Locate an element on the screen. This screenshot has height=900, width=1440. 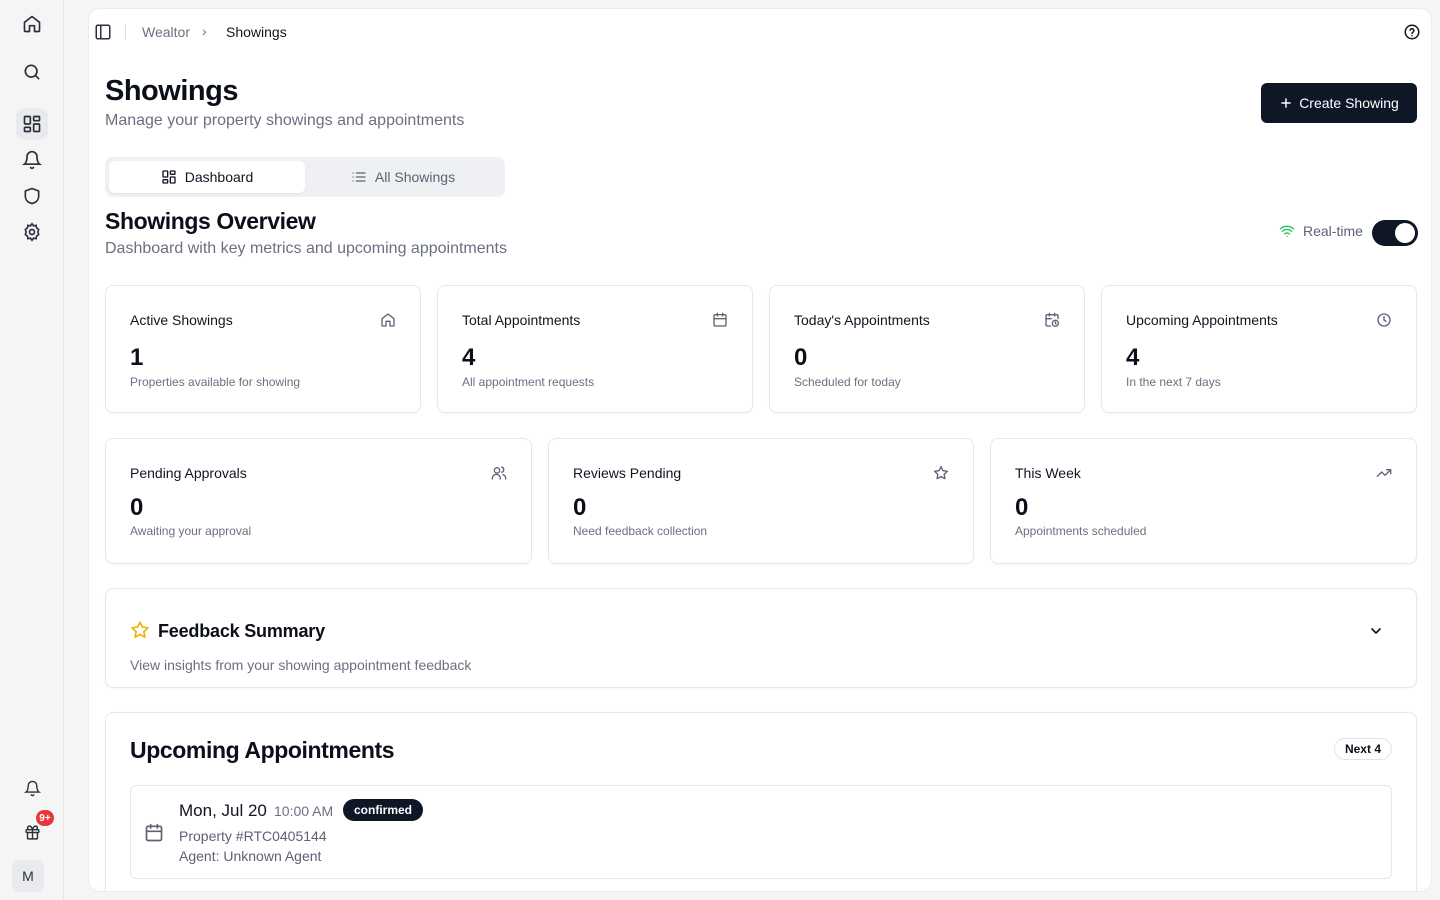
tab-dashboard-label: Dashboard is located at coordinates (219, 177).